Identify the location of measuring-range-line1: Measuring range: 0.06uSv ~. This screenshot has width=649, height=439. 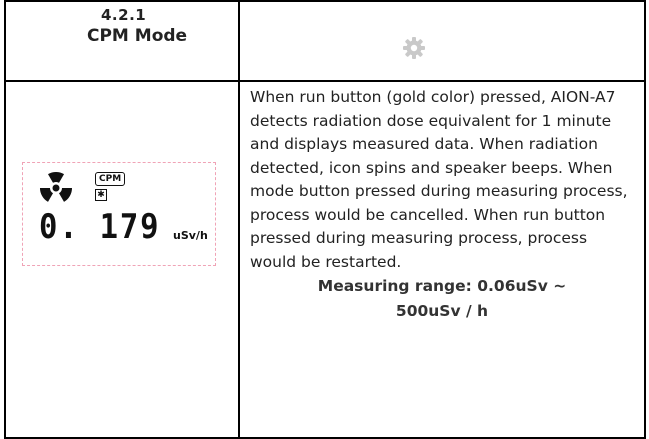
(442, 286).